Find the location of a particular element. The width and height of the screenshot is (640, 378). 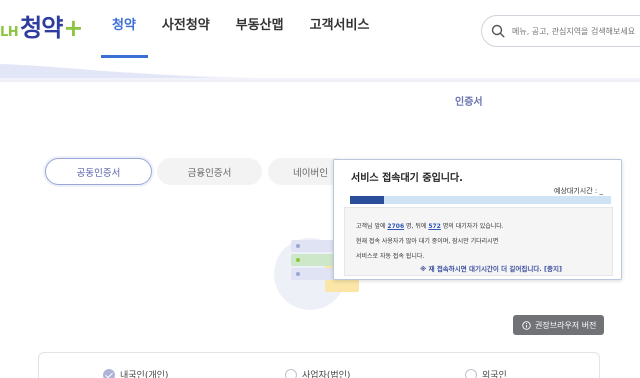

queue-text-prefix: 고객님 앞에 is located at coordinates (372, 226).